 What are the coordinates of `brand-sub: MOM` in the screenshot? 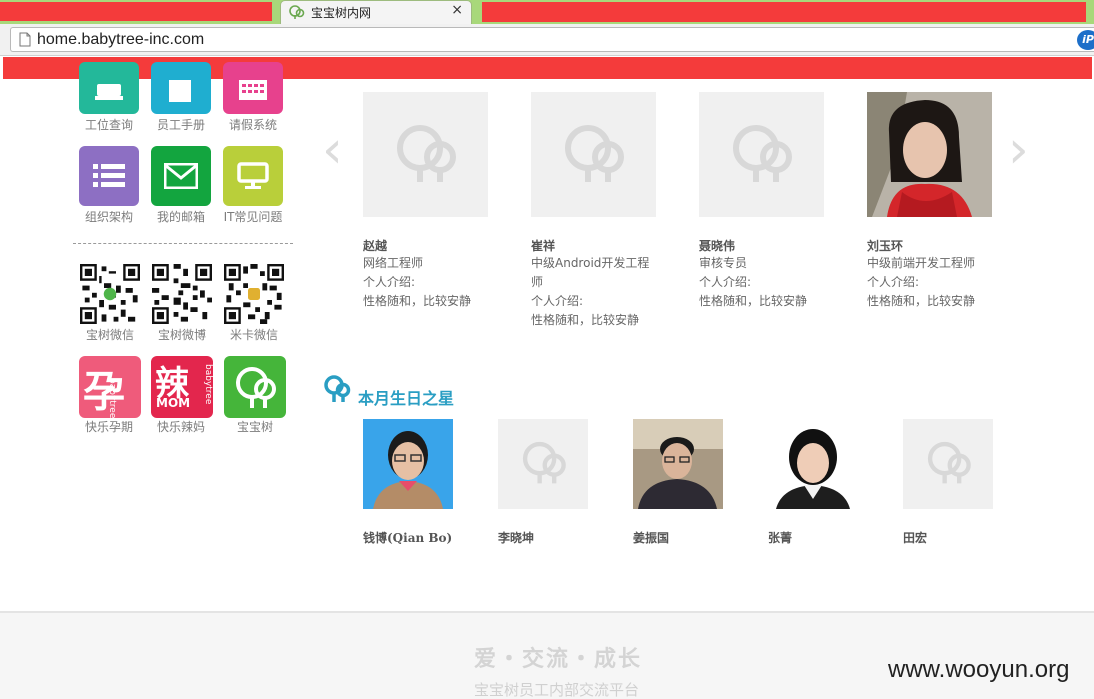 It's located at (173, 403).